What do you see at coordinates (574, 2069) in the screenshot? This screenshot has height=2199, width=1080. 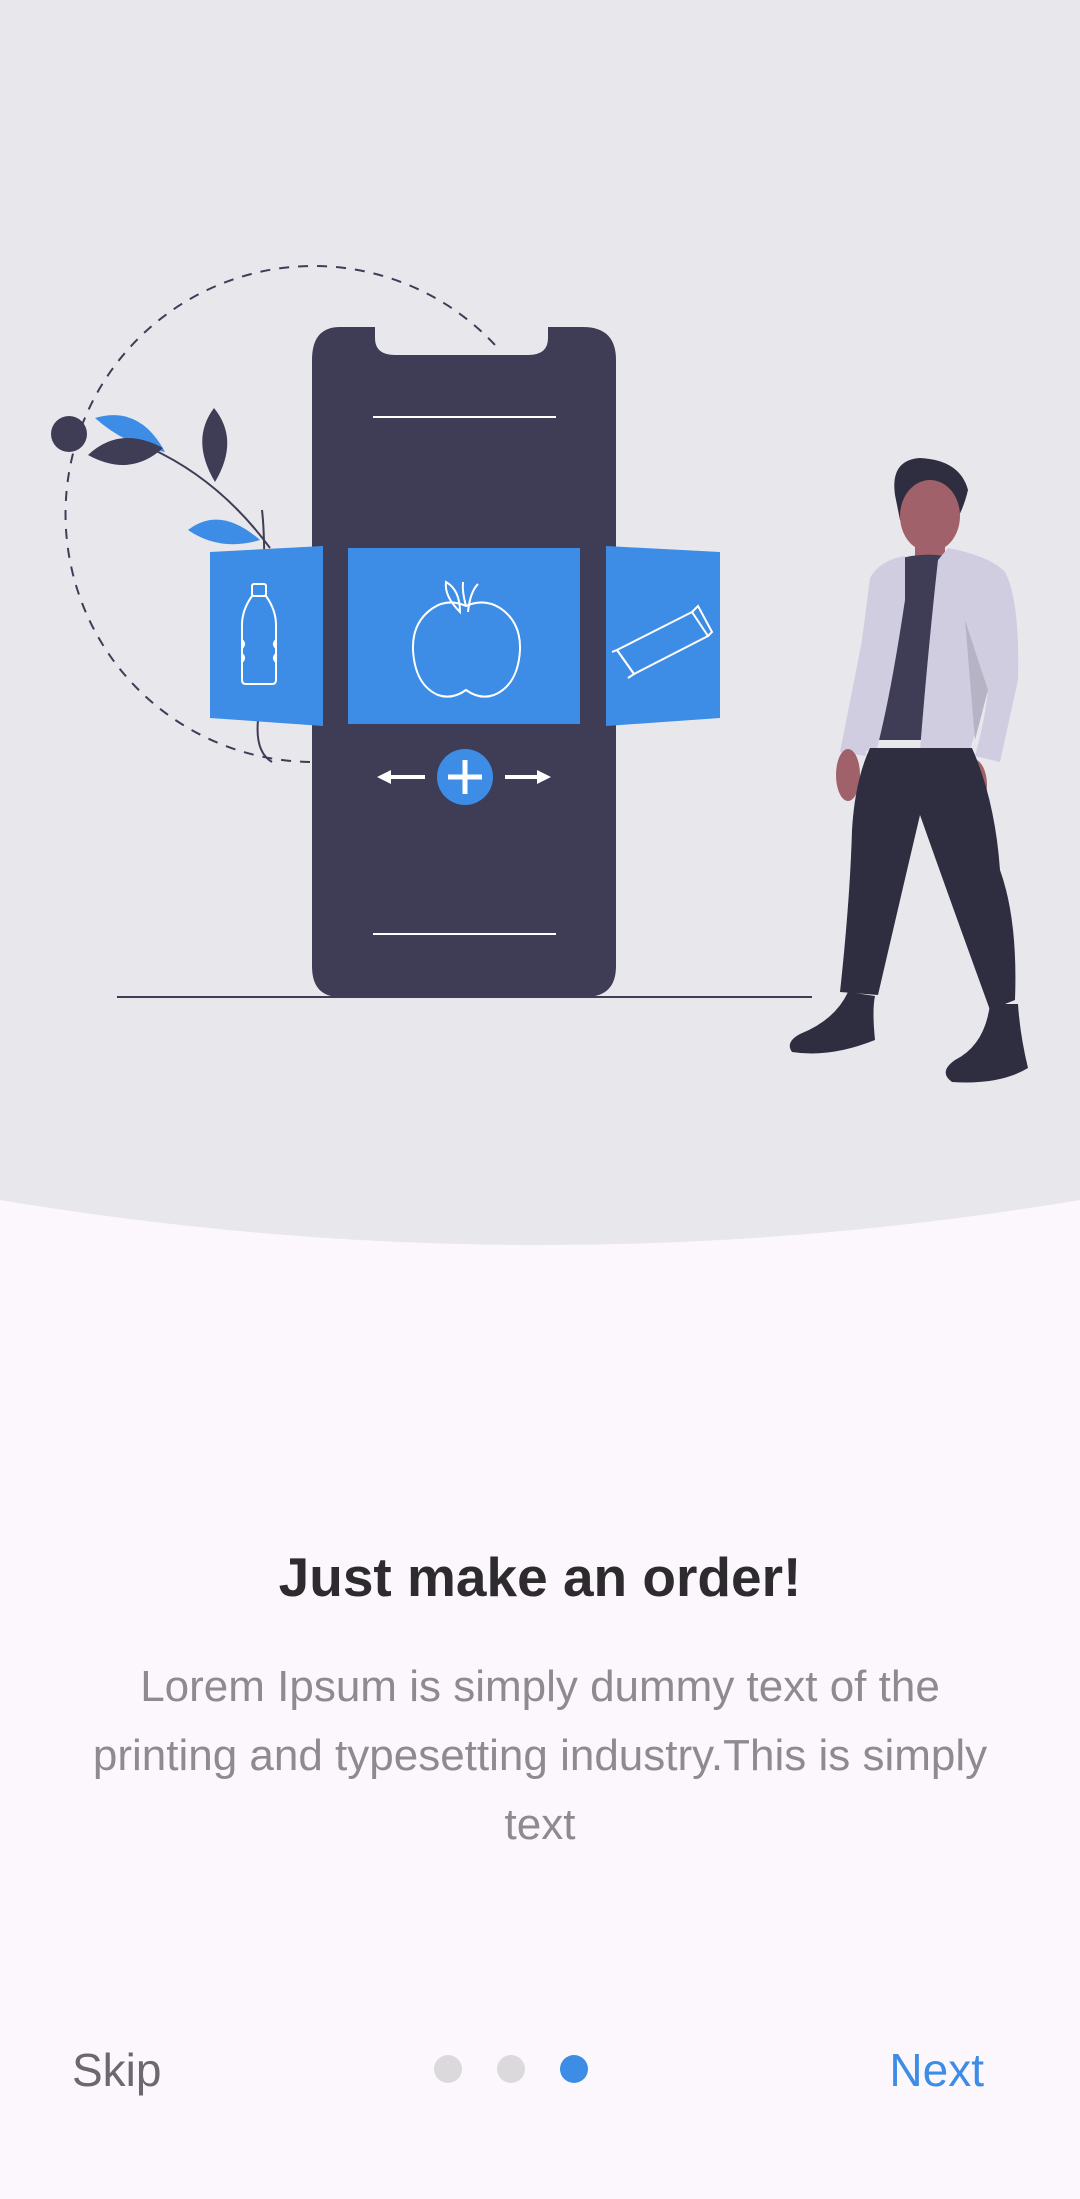 I see `page-dot-active` at bounding box center [574, 2069].